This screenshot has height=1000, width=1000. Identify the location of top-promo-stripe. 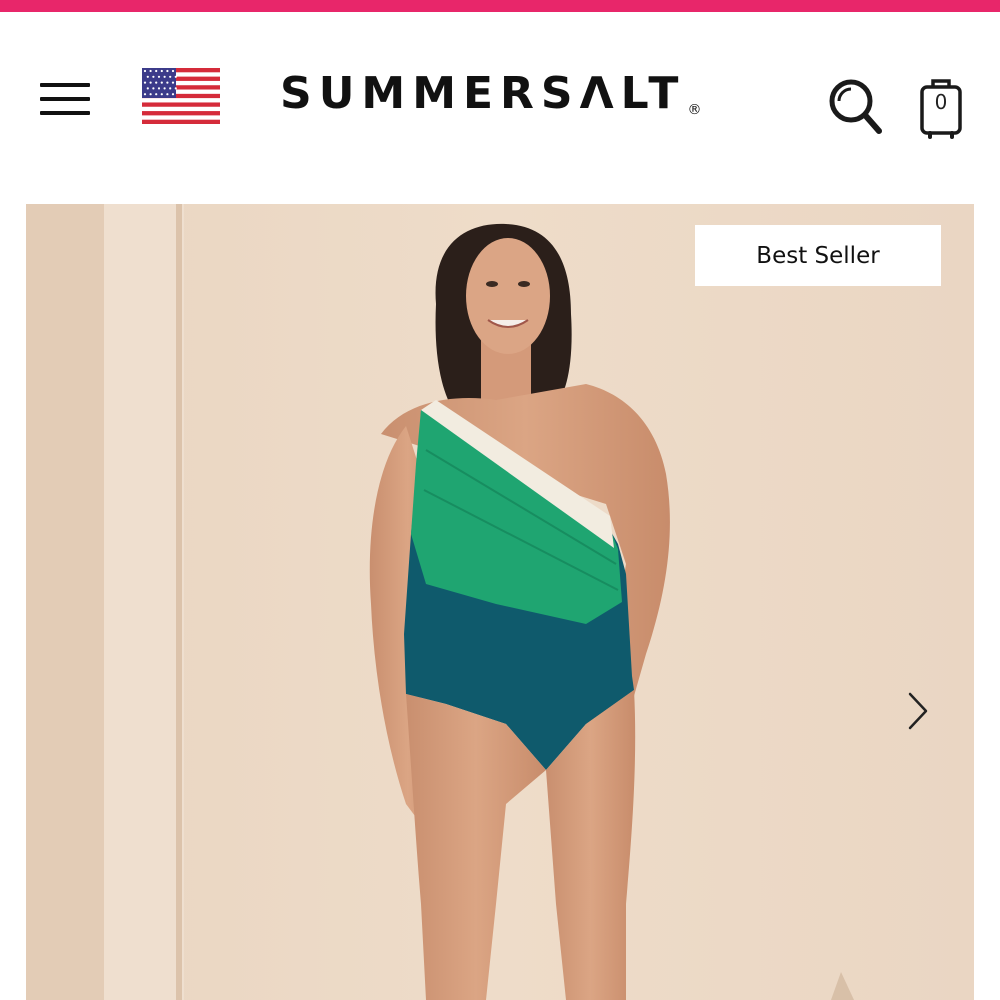
(500, 6).